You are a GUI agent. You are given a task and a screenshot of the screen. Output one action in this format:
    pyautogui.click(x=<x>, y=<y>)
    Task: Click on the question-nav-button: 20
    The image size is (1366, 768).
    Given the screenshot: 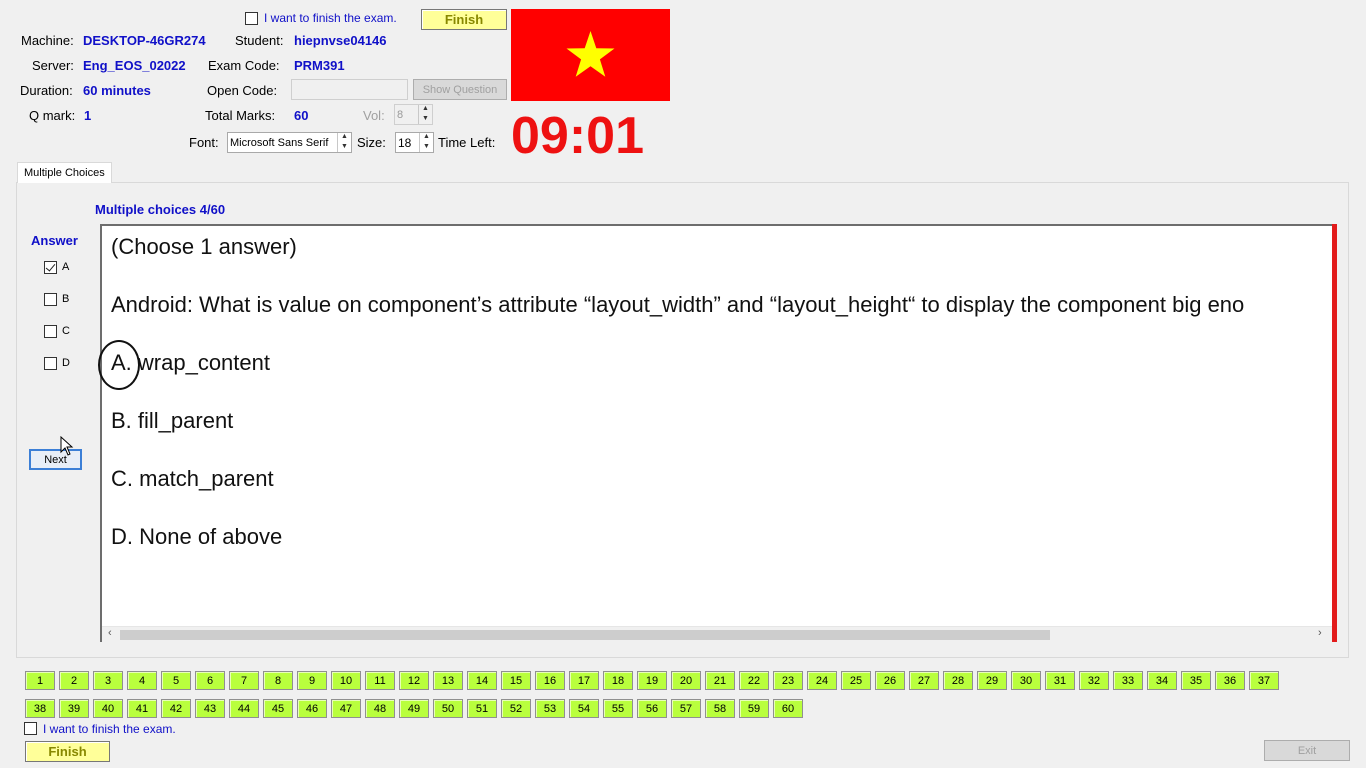 What is the action you would take?
    pyautogui.click(x=686, y=680)
    